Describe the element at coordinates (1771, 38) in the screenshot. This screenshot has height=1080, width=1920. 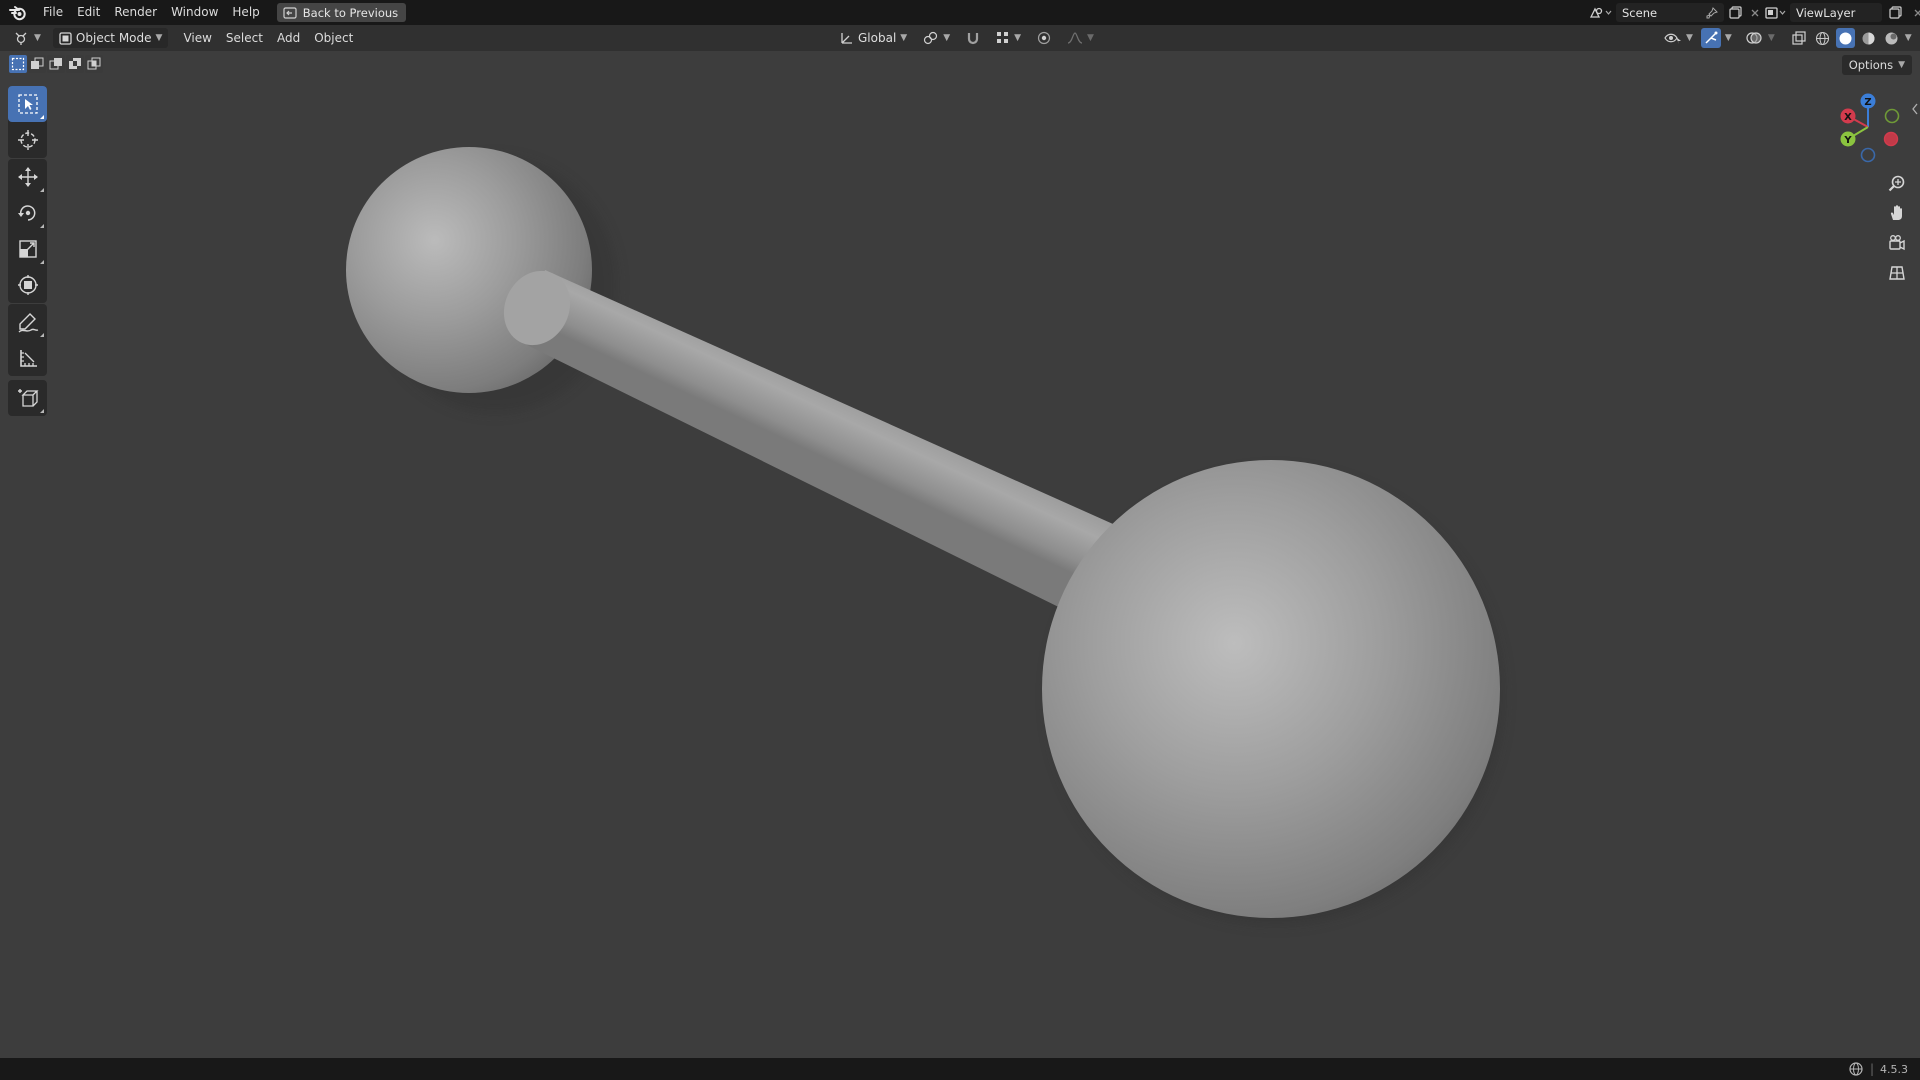
I see `overlays-dropdown-icon: ▼` at that location.